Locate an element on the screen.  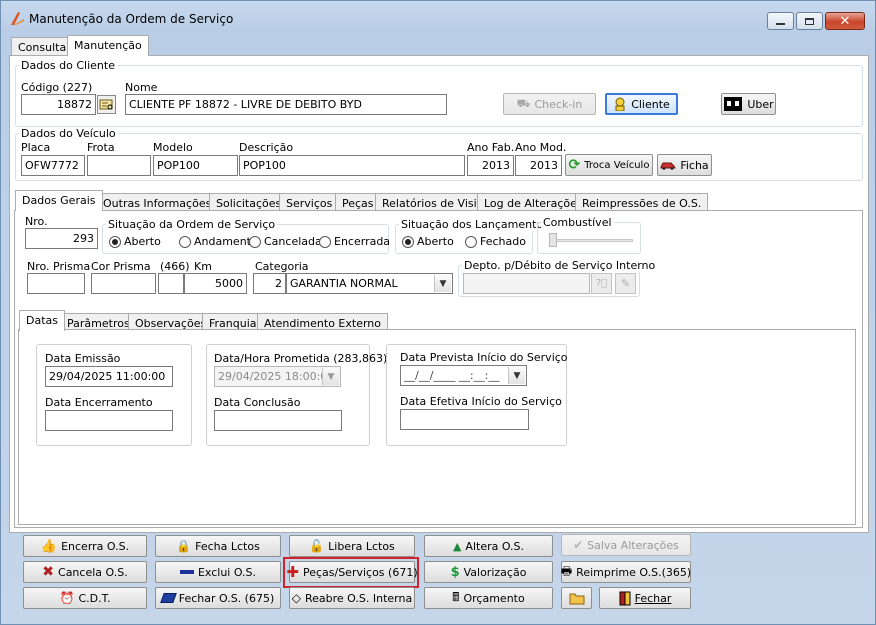
km-code-label: (466) is located at coordinates (175, 266).